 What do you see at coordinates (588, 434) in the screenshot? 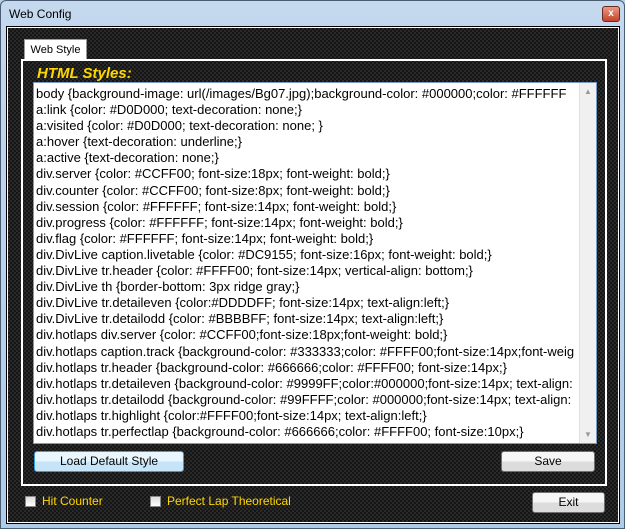
I see `scroll-down-icon: ▼` at bounding box center [588, 434].